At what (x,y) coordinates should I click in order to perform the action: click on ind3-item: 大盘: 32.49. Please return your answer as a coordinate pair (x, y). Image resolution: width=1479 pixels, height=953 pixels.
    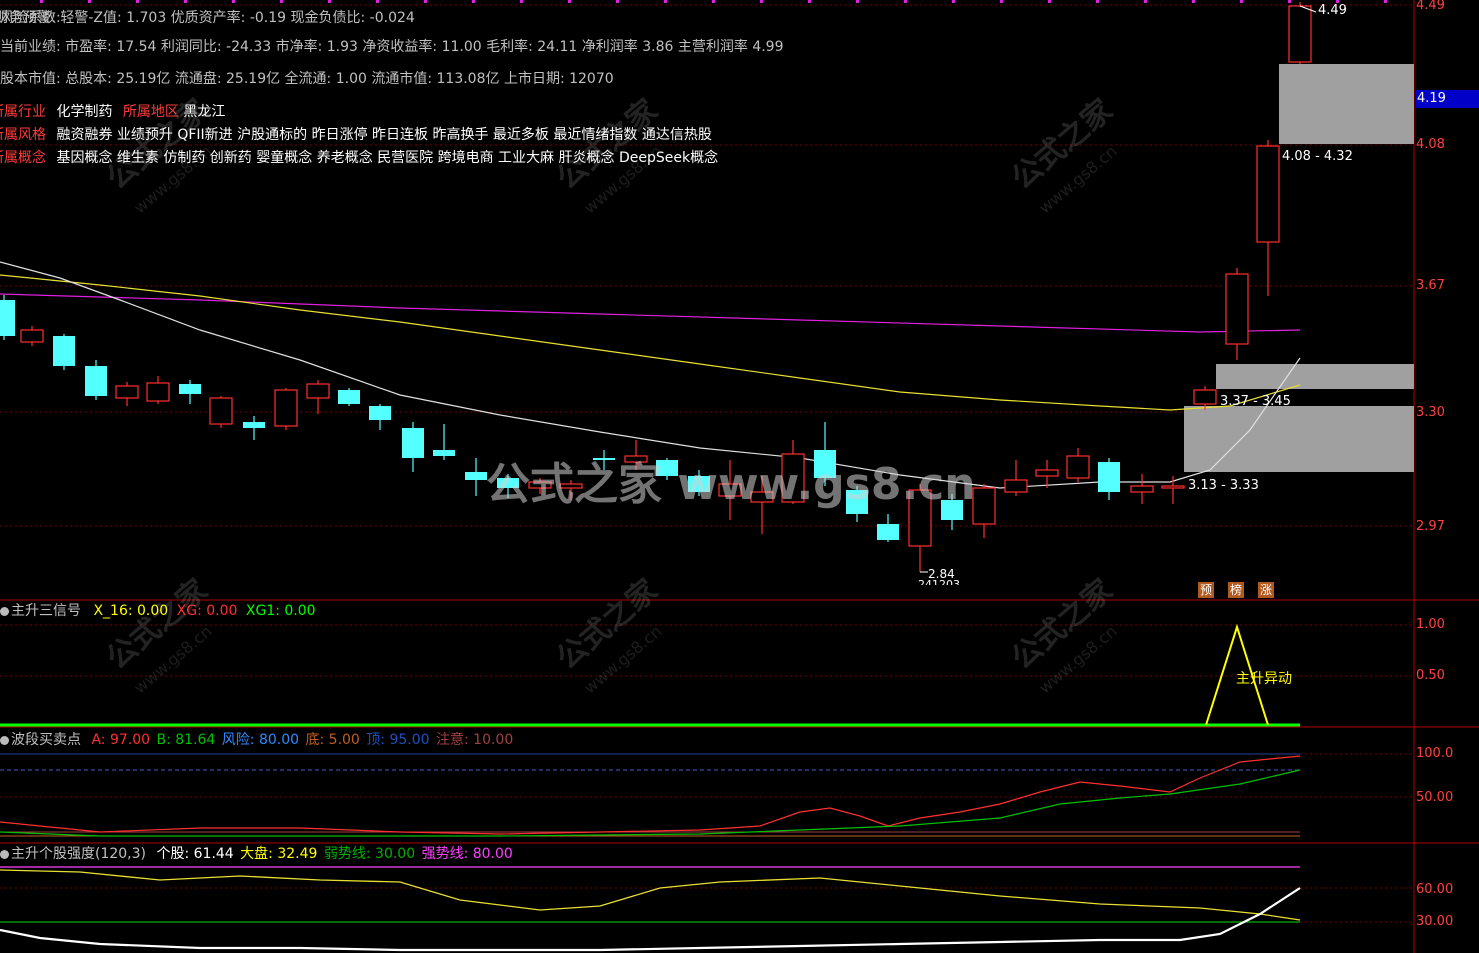
    Looking at the image, I should click on (279, 854).